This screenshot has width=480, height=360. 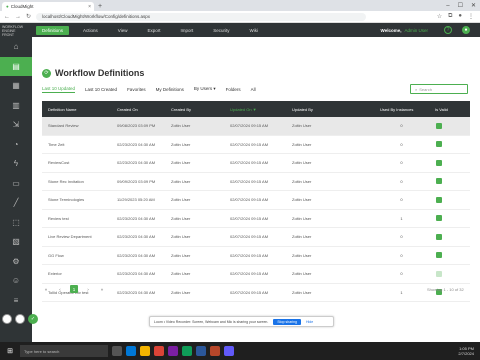 I want to click on box-icon: ⬚, so click(x=16, y=223).